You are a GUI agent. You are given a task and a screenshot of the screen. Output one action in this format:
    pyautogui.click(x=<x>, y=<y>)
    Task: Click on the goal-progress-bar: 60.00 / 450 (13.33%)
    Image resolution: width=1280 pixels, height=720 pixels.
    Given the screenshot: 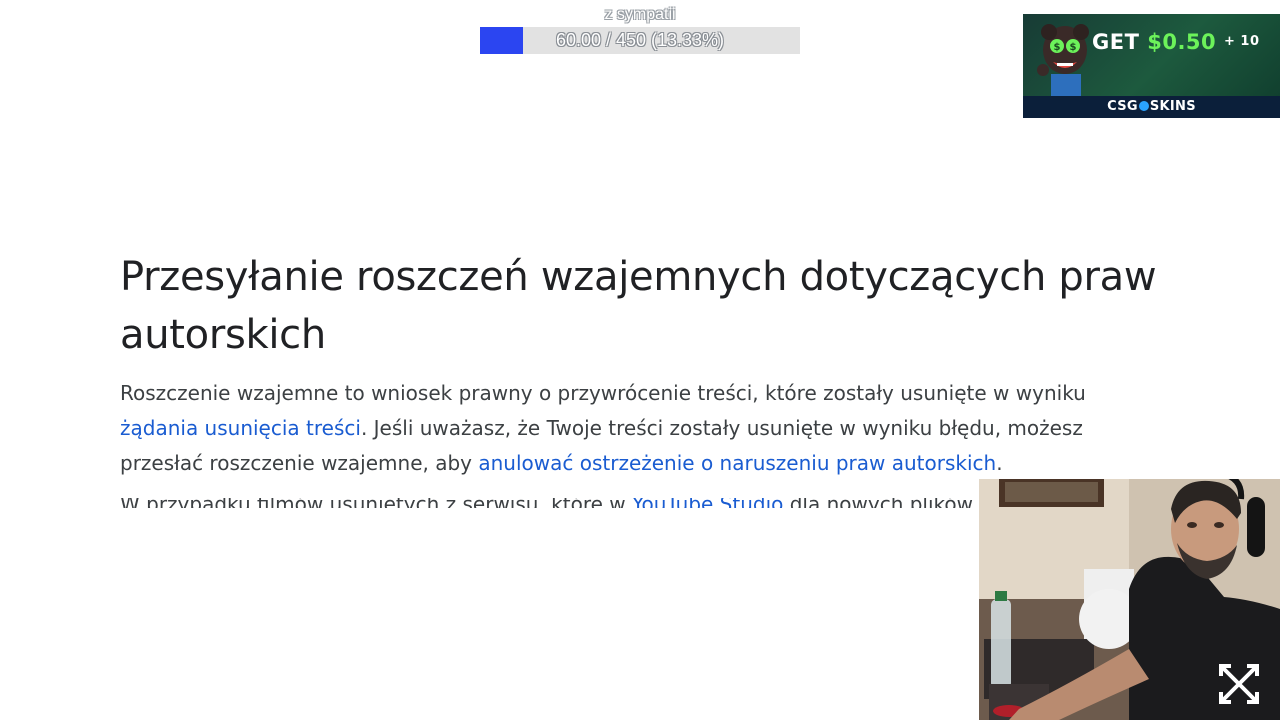 What is the action you would take?
    pyautogui.click(x=640, y=40)
    